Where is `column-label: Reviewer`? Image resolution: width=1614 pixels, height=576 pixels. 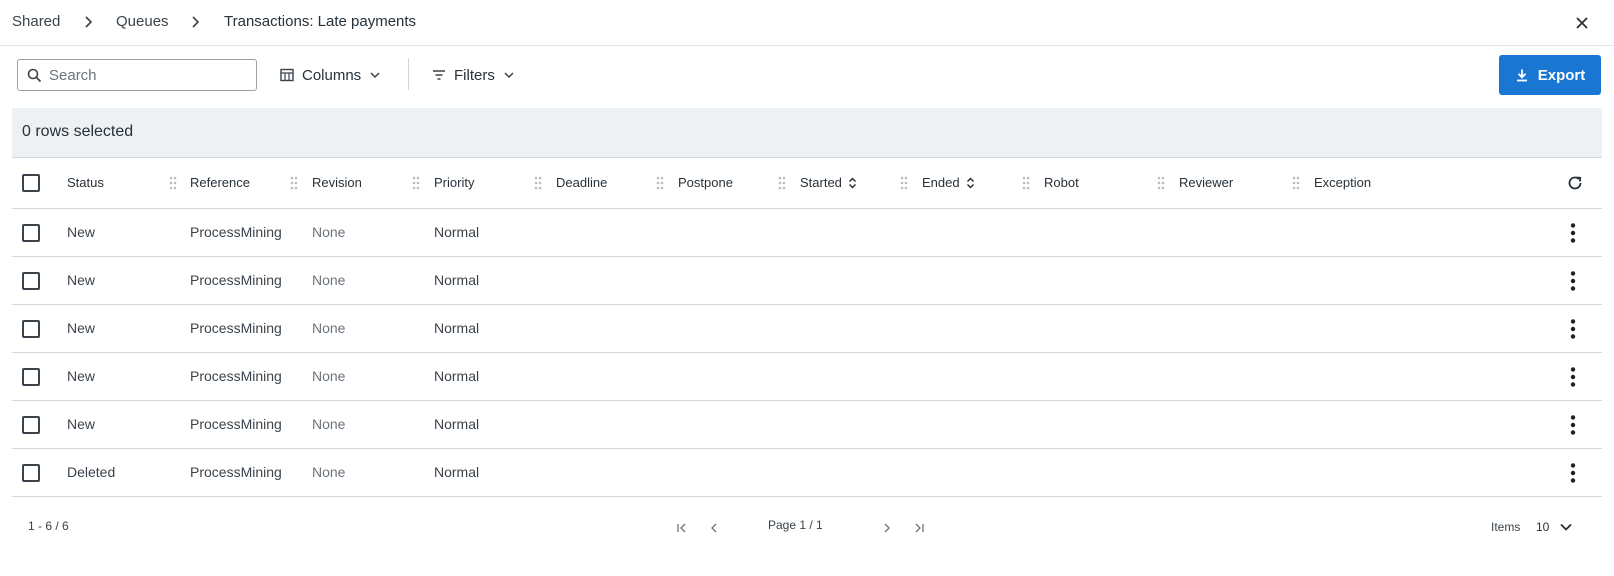 column-label: Reviewer is located at coordinates (1206, 182).